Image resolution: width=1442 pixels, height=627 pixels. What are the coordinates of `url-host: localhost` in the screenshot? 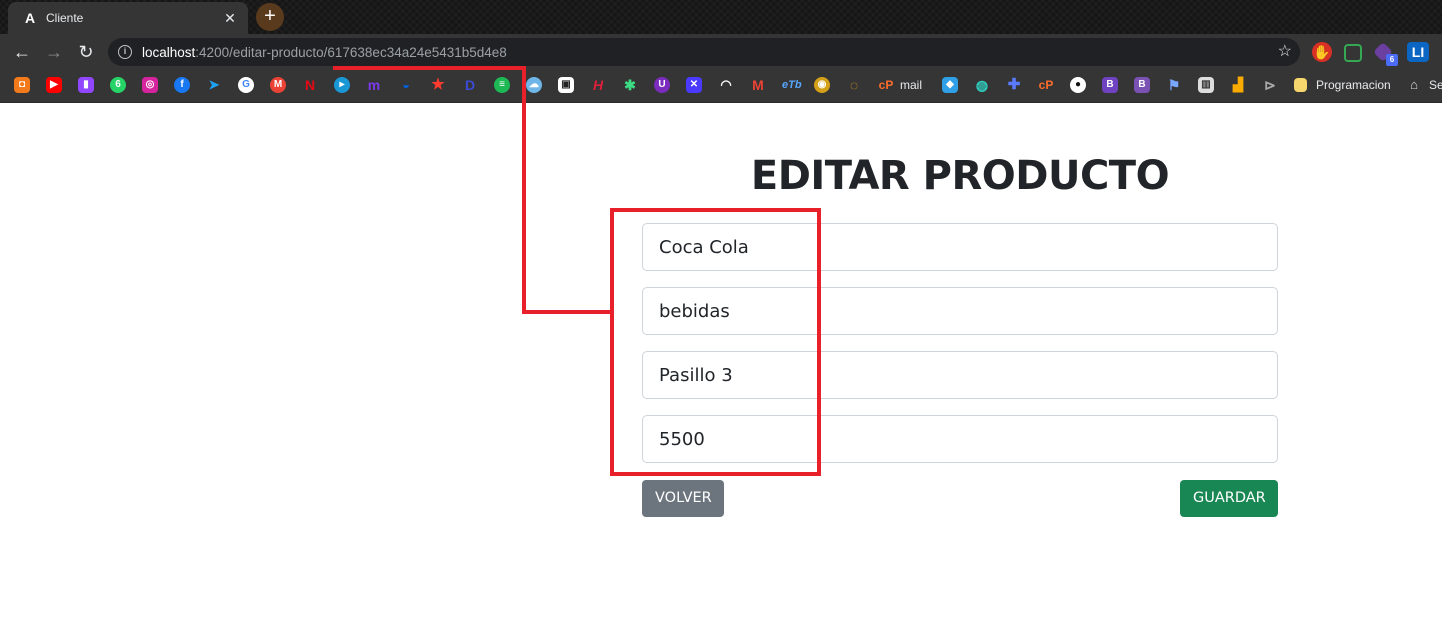 It's located at (169, 52).